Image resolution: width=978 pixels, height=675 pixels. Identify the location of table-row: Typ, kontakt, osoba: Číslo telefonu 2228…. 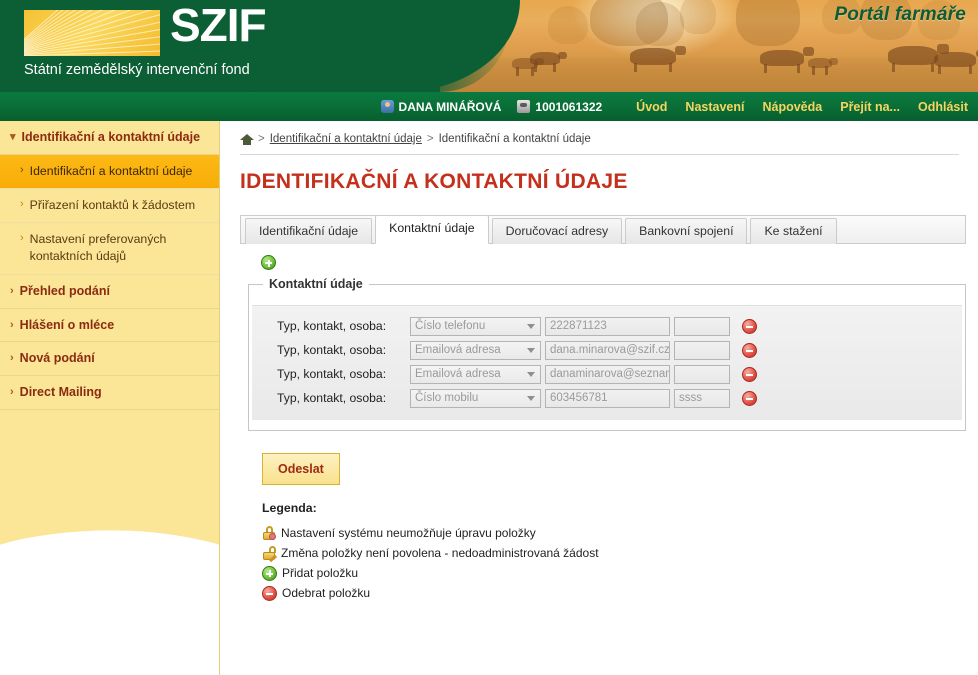
(607, 326).